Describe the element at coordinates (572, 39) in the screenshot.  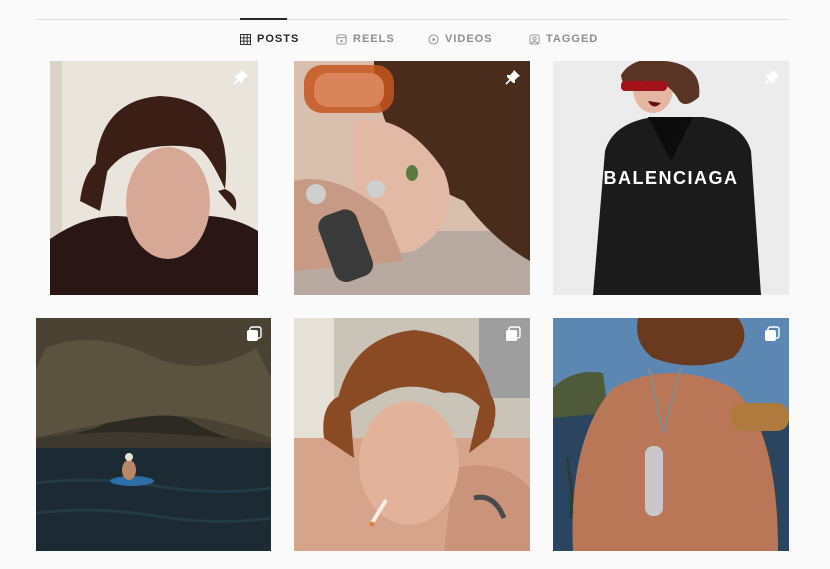
I see `tab-label: TAGGED` at that location.